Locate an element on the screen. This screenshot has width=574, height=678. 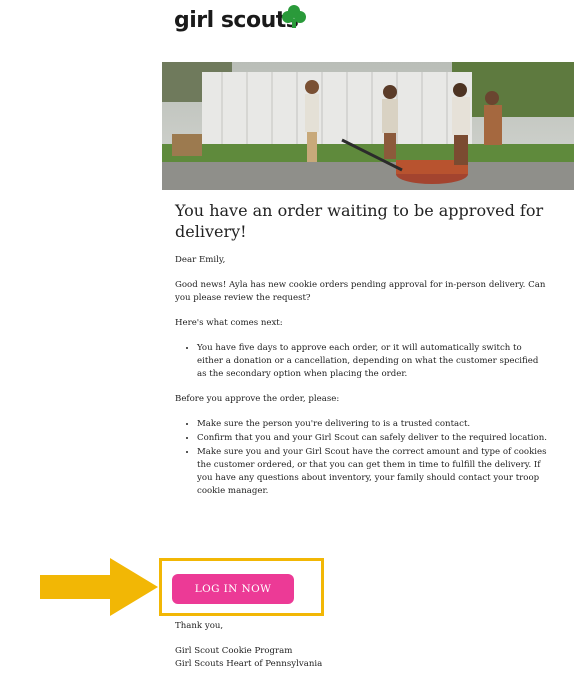
logo-wordmark: girl scouts is located at coordinates (236, 20).